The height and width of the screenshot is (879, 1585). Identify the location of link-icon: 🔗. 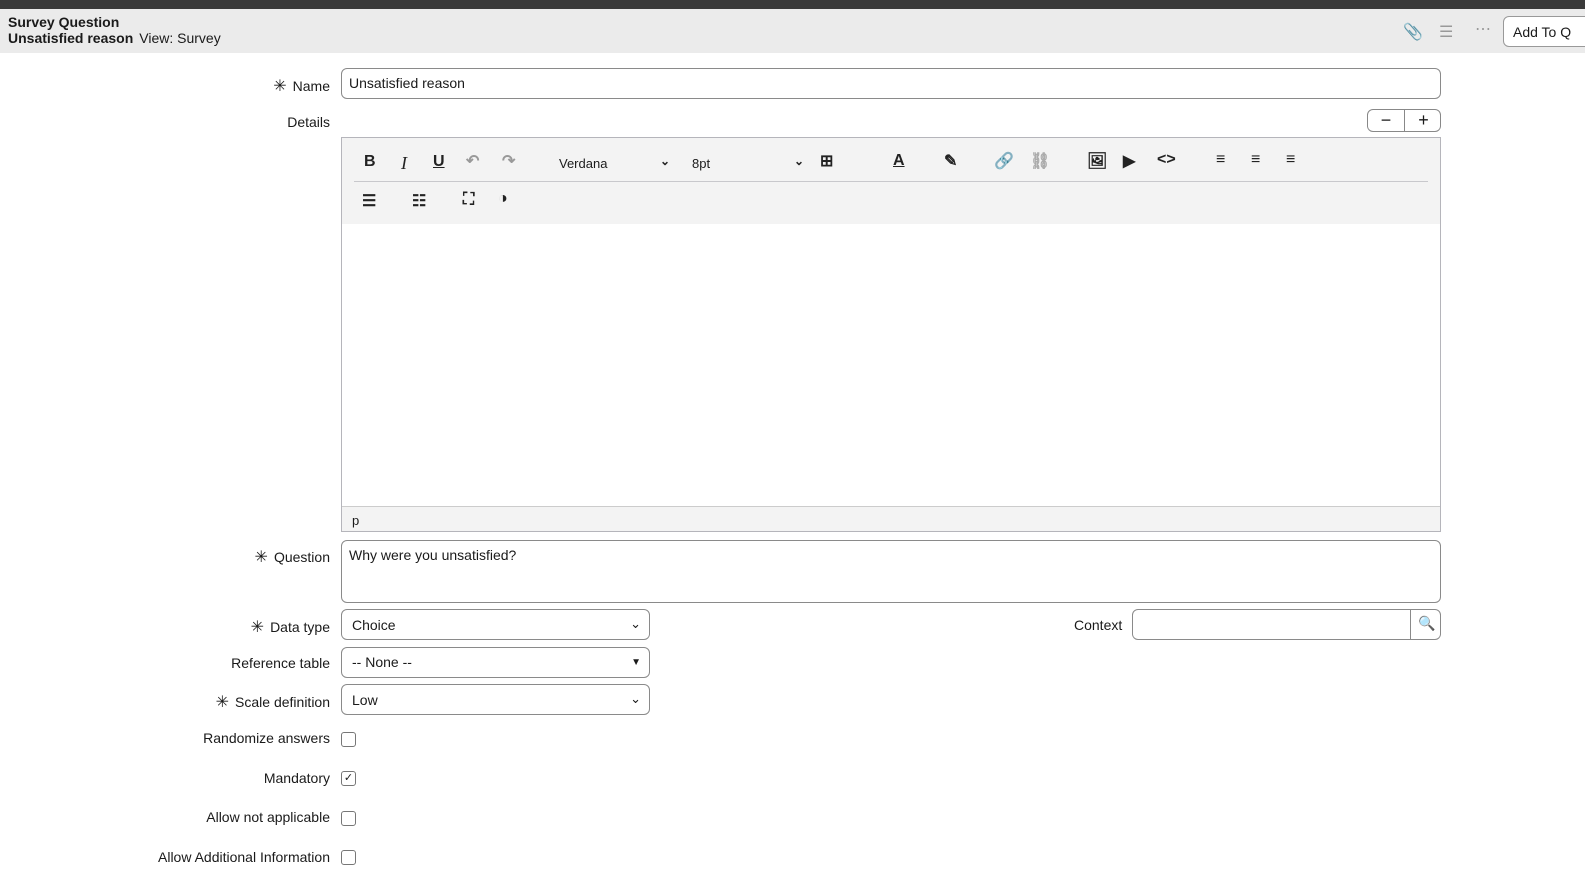
(1004, 161).